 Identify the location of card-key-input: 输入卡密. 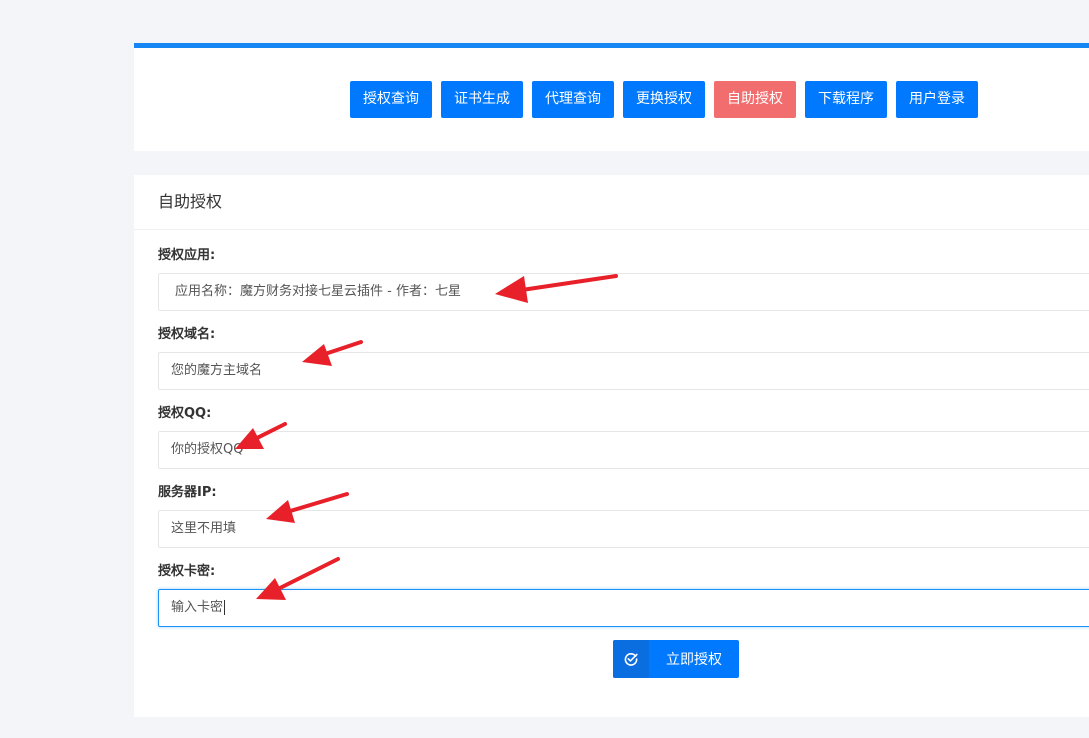
(623, 608).